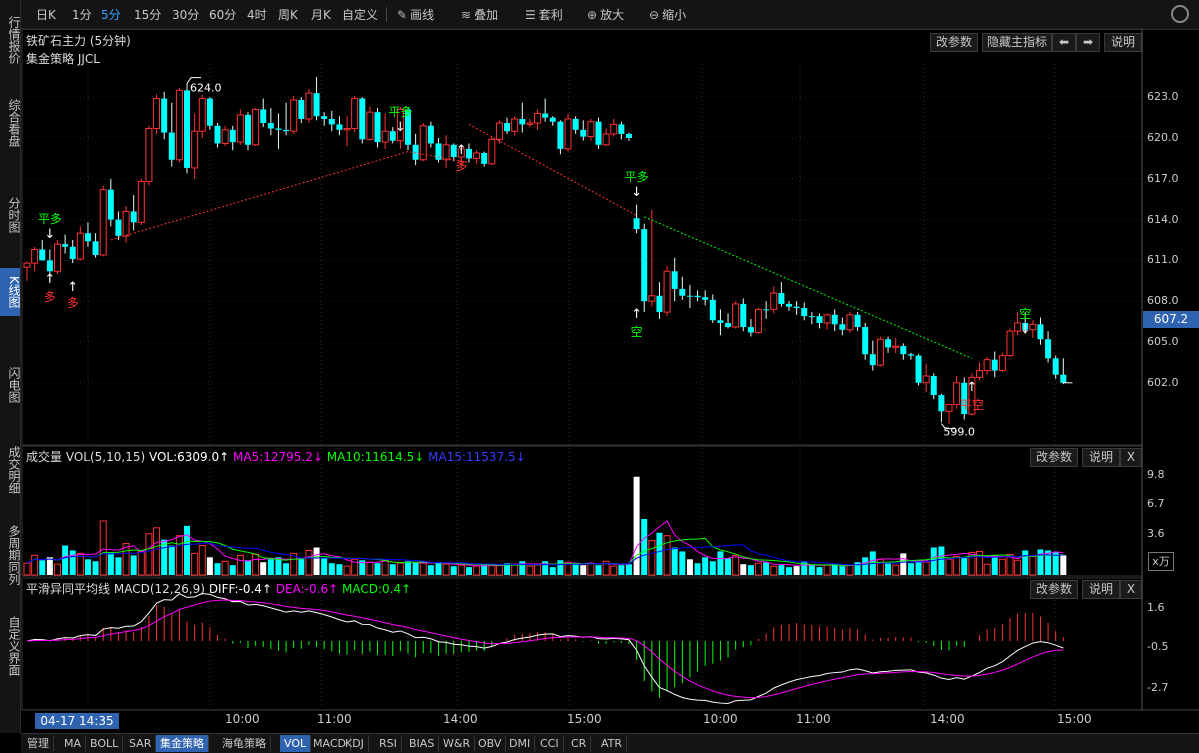 This screenshot has height=753, width=1199. Describe the element at coordinates (182, 743) in the screenshot. I see `indicator-tab-4: 集金策略` at that location.